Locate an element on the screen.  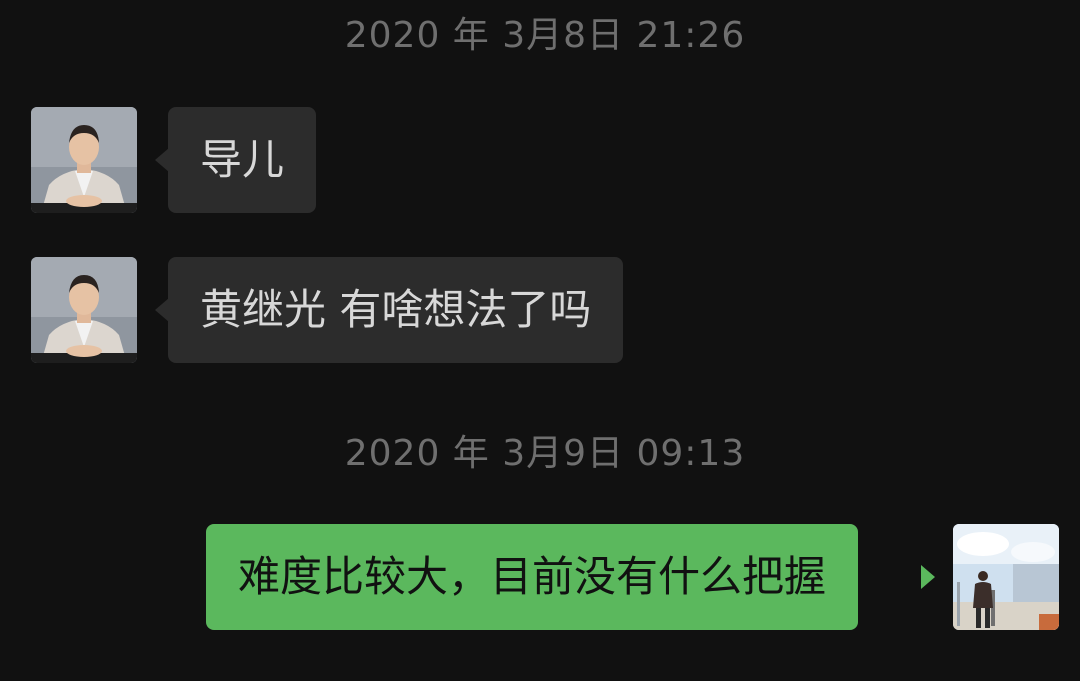
outgoing-message: 难度比较大，目前没有什么把握 is located at coordinates (532, 577).